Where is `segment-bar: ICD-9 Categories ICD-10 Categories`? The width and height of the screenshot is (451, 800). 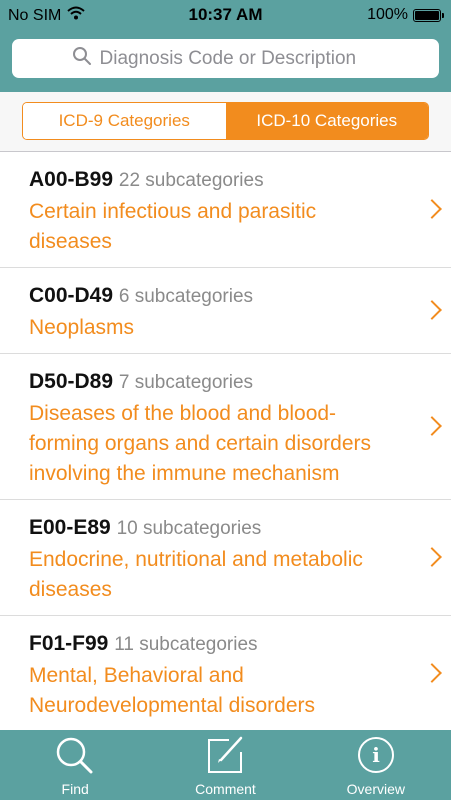
segment-bar: ICD-9 Categories ICD-10 Categories is located at coordinates (225, 122).